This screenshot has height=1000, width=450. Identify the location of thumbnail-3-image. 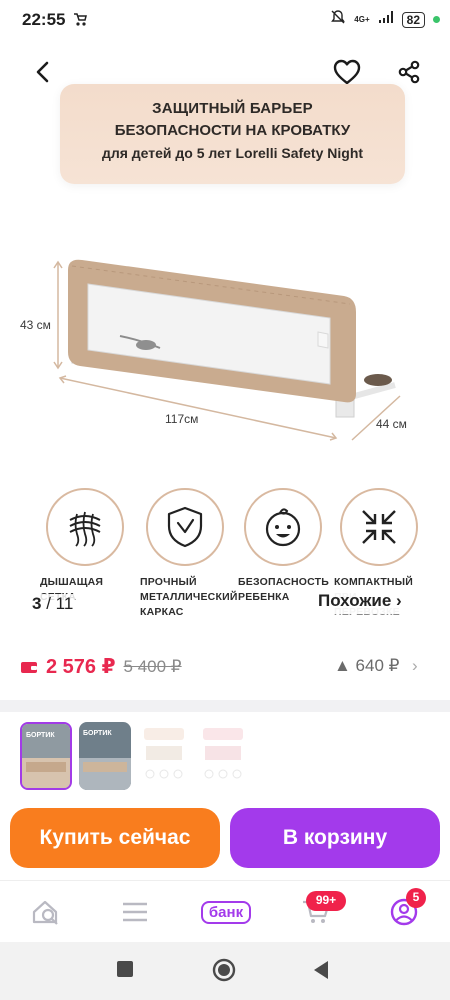
(164, 756).